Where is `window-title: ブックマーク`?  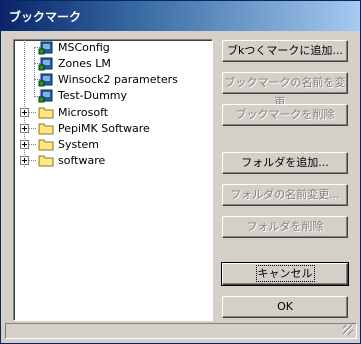 window-title: ブックマーク is located at coordinates (45, 17).